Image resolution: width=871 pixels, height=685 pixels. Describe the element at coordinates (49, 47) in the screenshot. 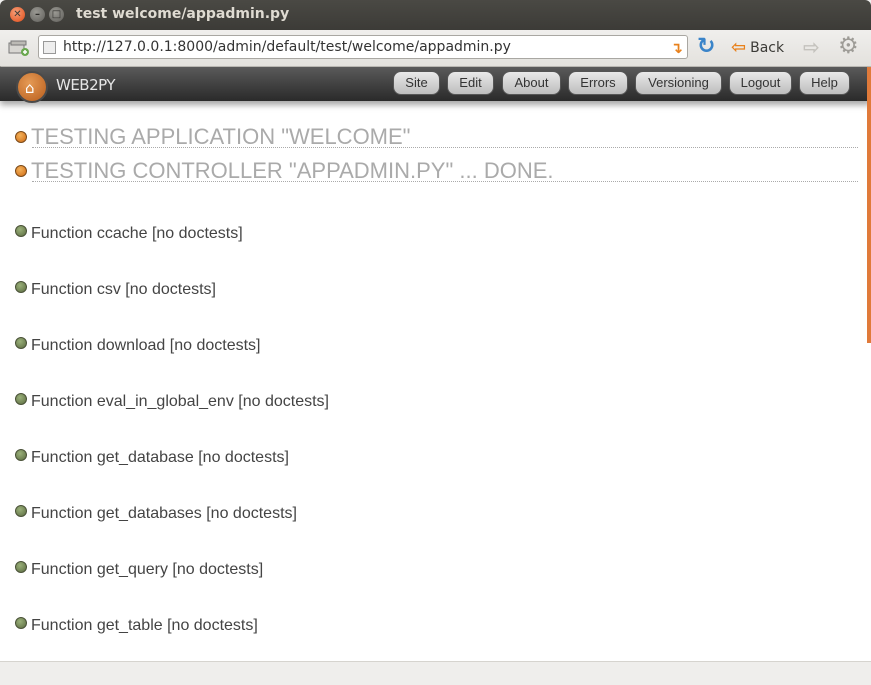

I see `page-favicon-icon` at that location.